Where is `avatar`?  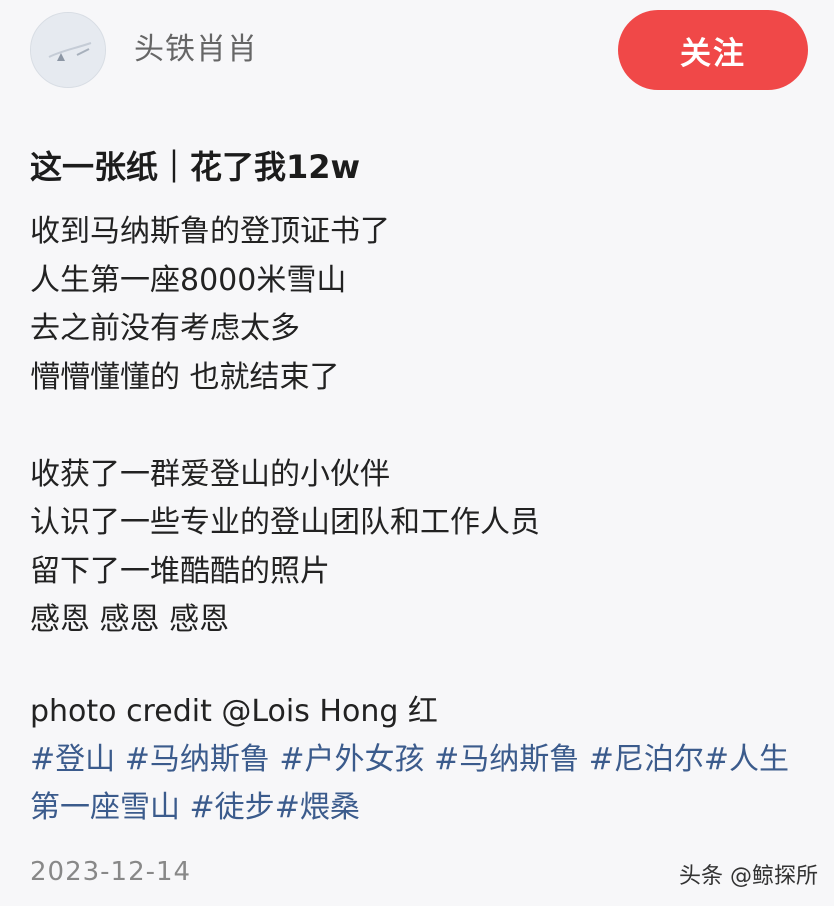 avatar is located at coordinates (68, 50).